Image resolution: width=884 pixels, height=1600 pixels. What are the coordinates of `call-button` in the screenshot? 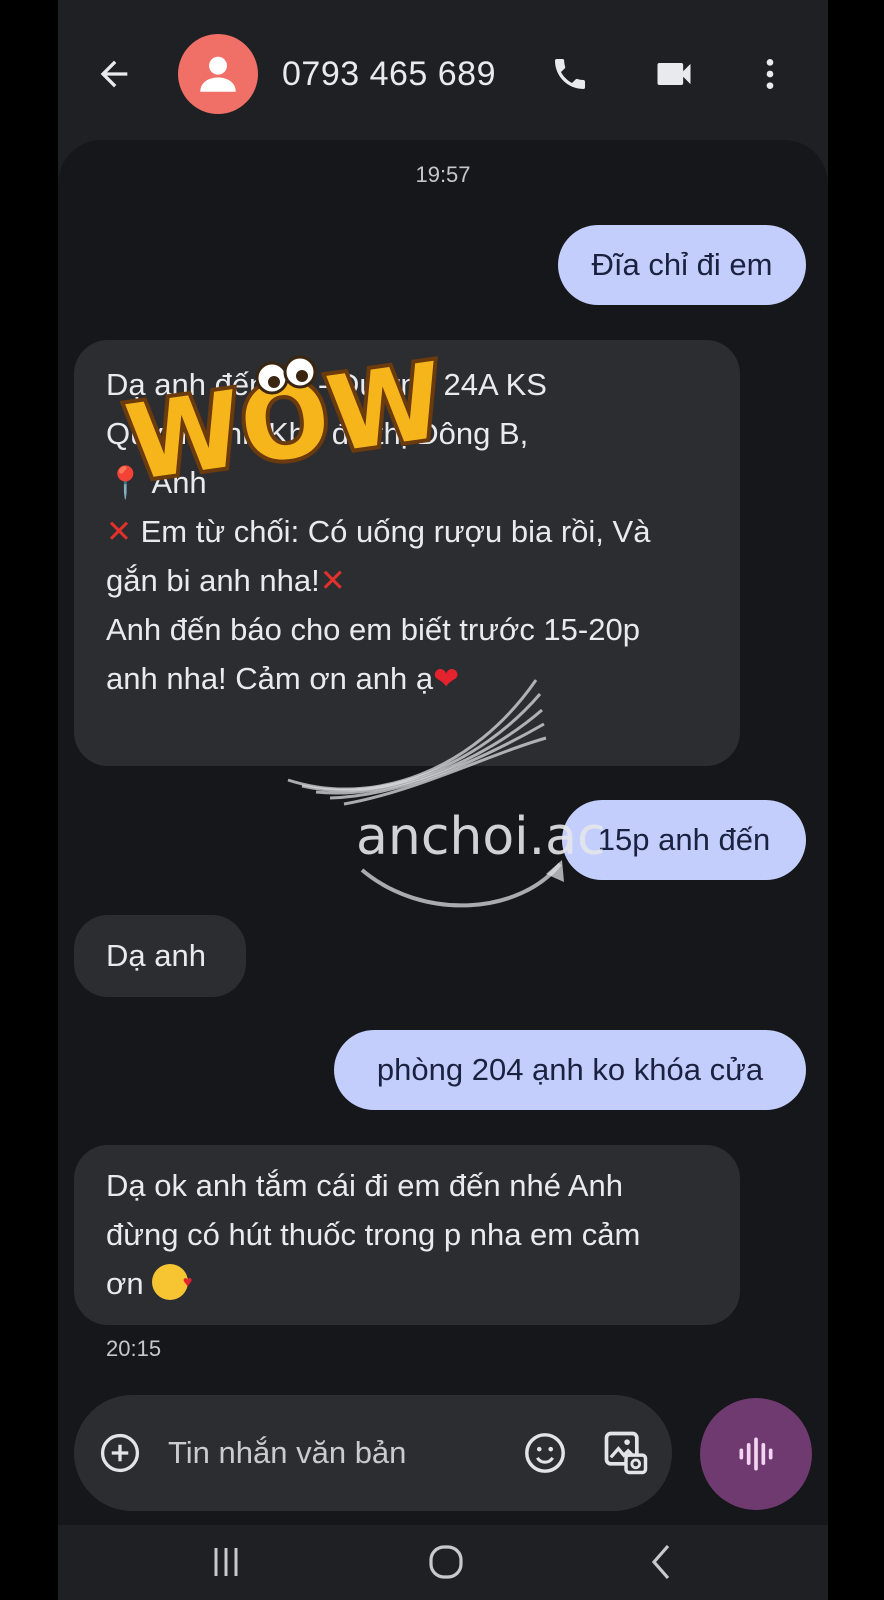 It's located at (570, 74).